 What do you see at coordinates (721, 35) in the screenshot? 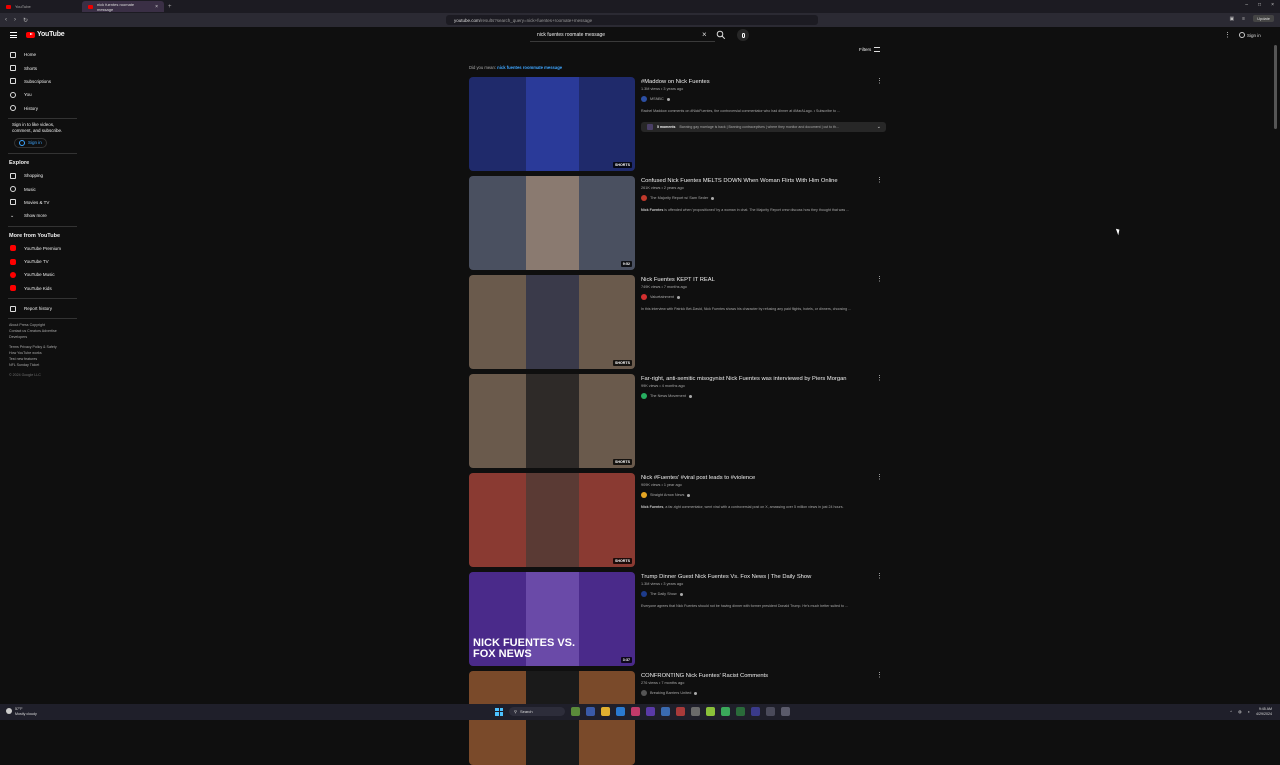
I see `search-icon` at bounding box center [721, 35].